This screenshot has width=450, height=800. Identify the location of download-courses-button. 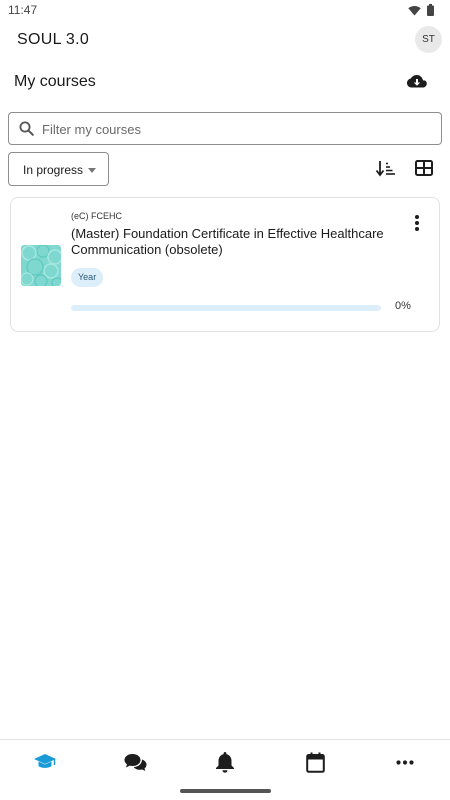
(417, 82).